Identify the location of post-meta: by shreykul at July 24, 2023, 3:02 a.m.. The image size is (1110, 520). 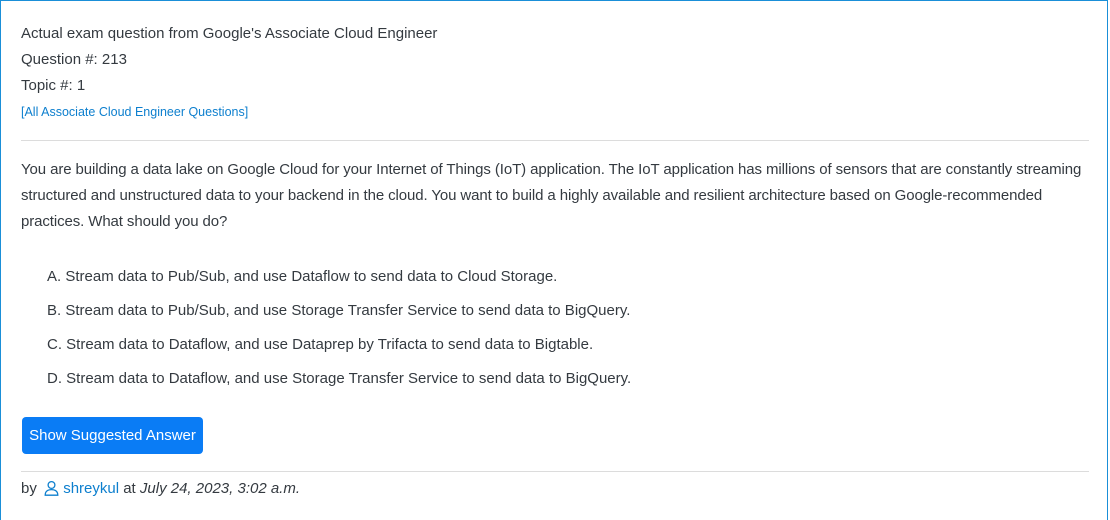
(160, 489).